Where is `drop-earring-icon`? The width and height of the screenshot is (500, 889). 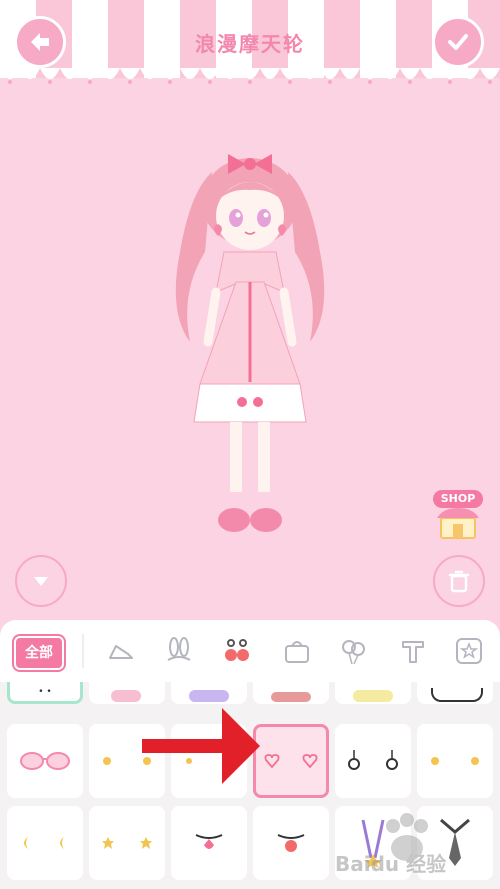 drop-earring-icon is located at coordinates (373, 760).